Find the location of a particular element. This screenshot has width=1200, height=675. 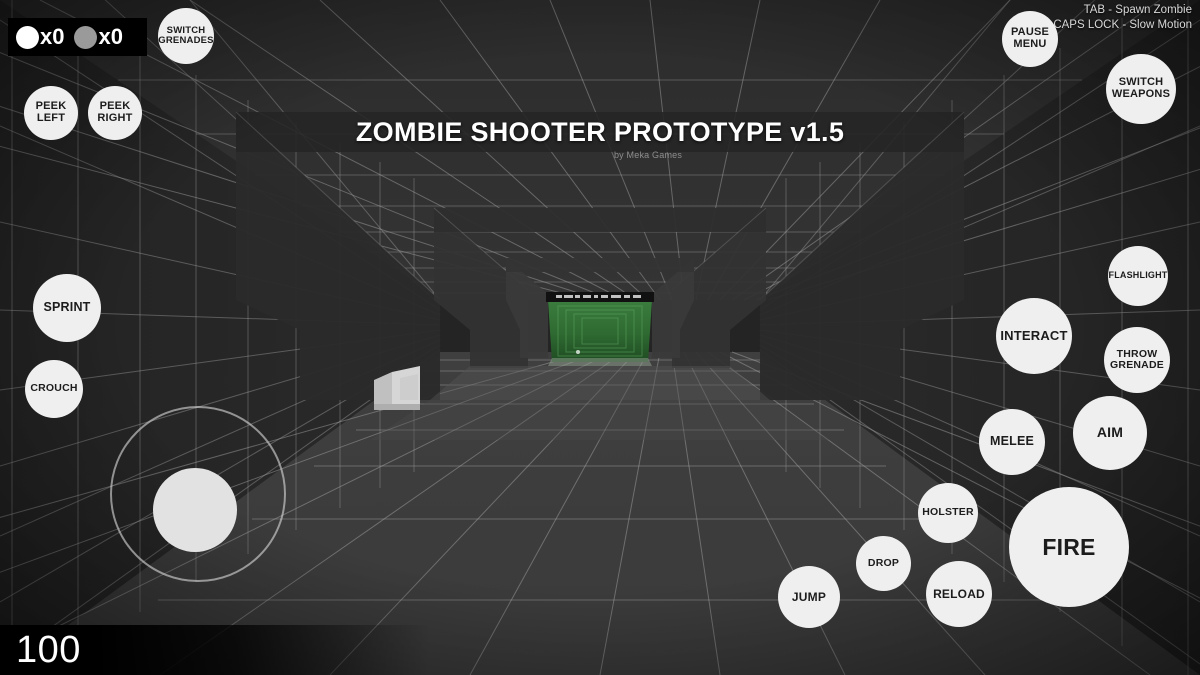

interact-button: INTERACT is located at coordinates (1034, 336).